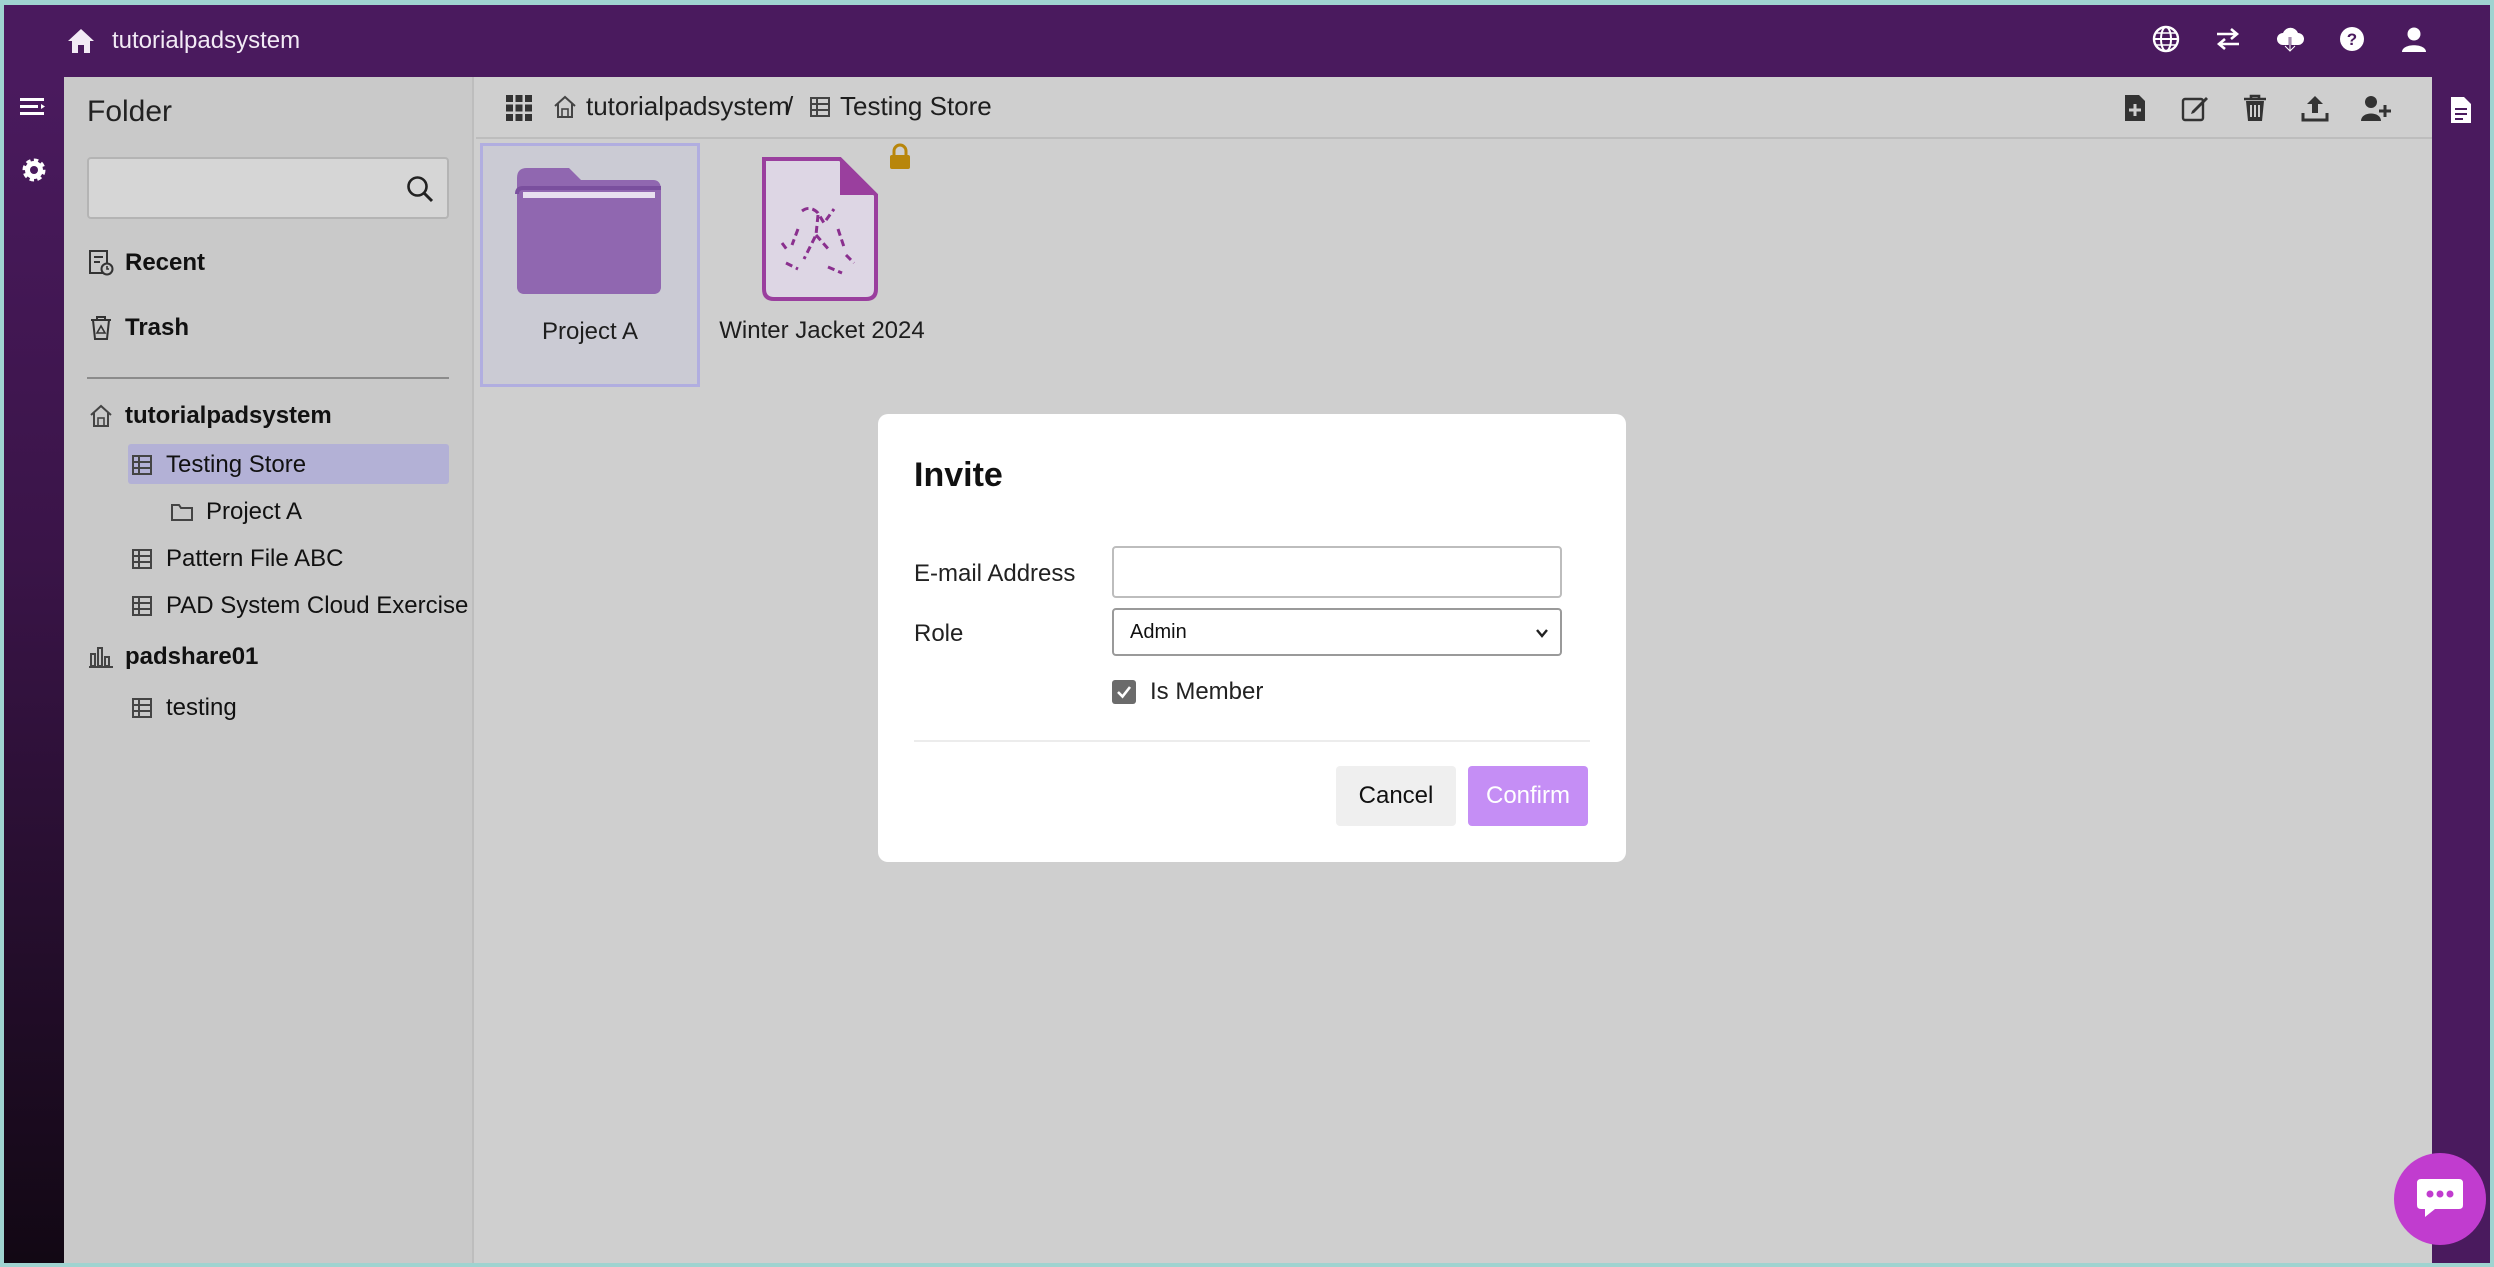  I want to click on grid-view-icon, so click(519, 110).